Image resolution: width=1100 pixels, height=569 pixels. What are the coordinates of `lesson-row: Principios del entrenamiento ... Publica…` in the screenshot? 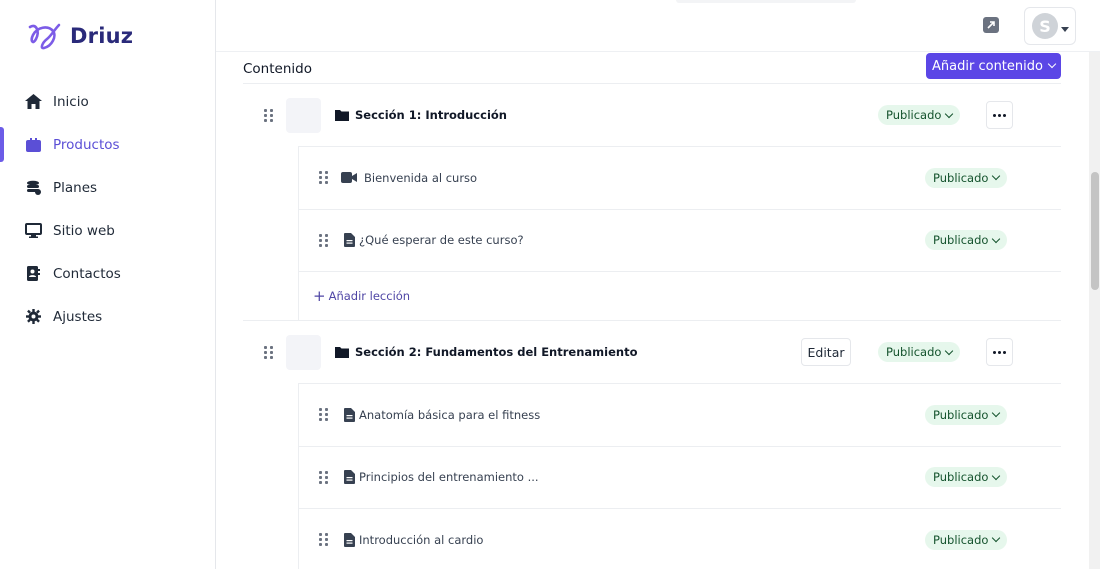 It's located at (679, 477).